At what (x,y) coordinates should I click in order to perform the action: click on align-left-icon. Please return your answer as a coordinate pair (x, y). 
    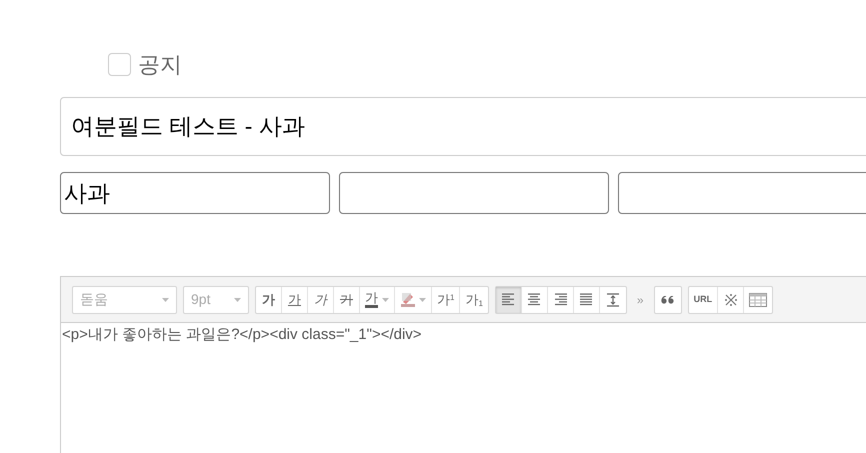
    Looking at the image, I should click on (508, 299).